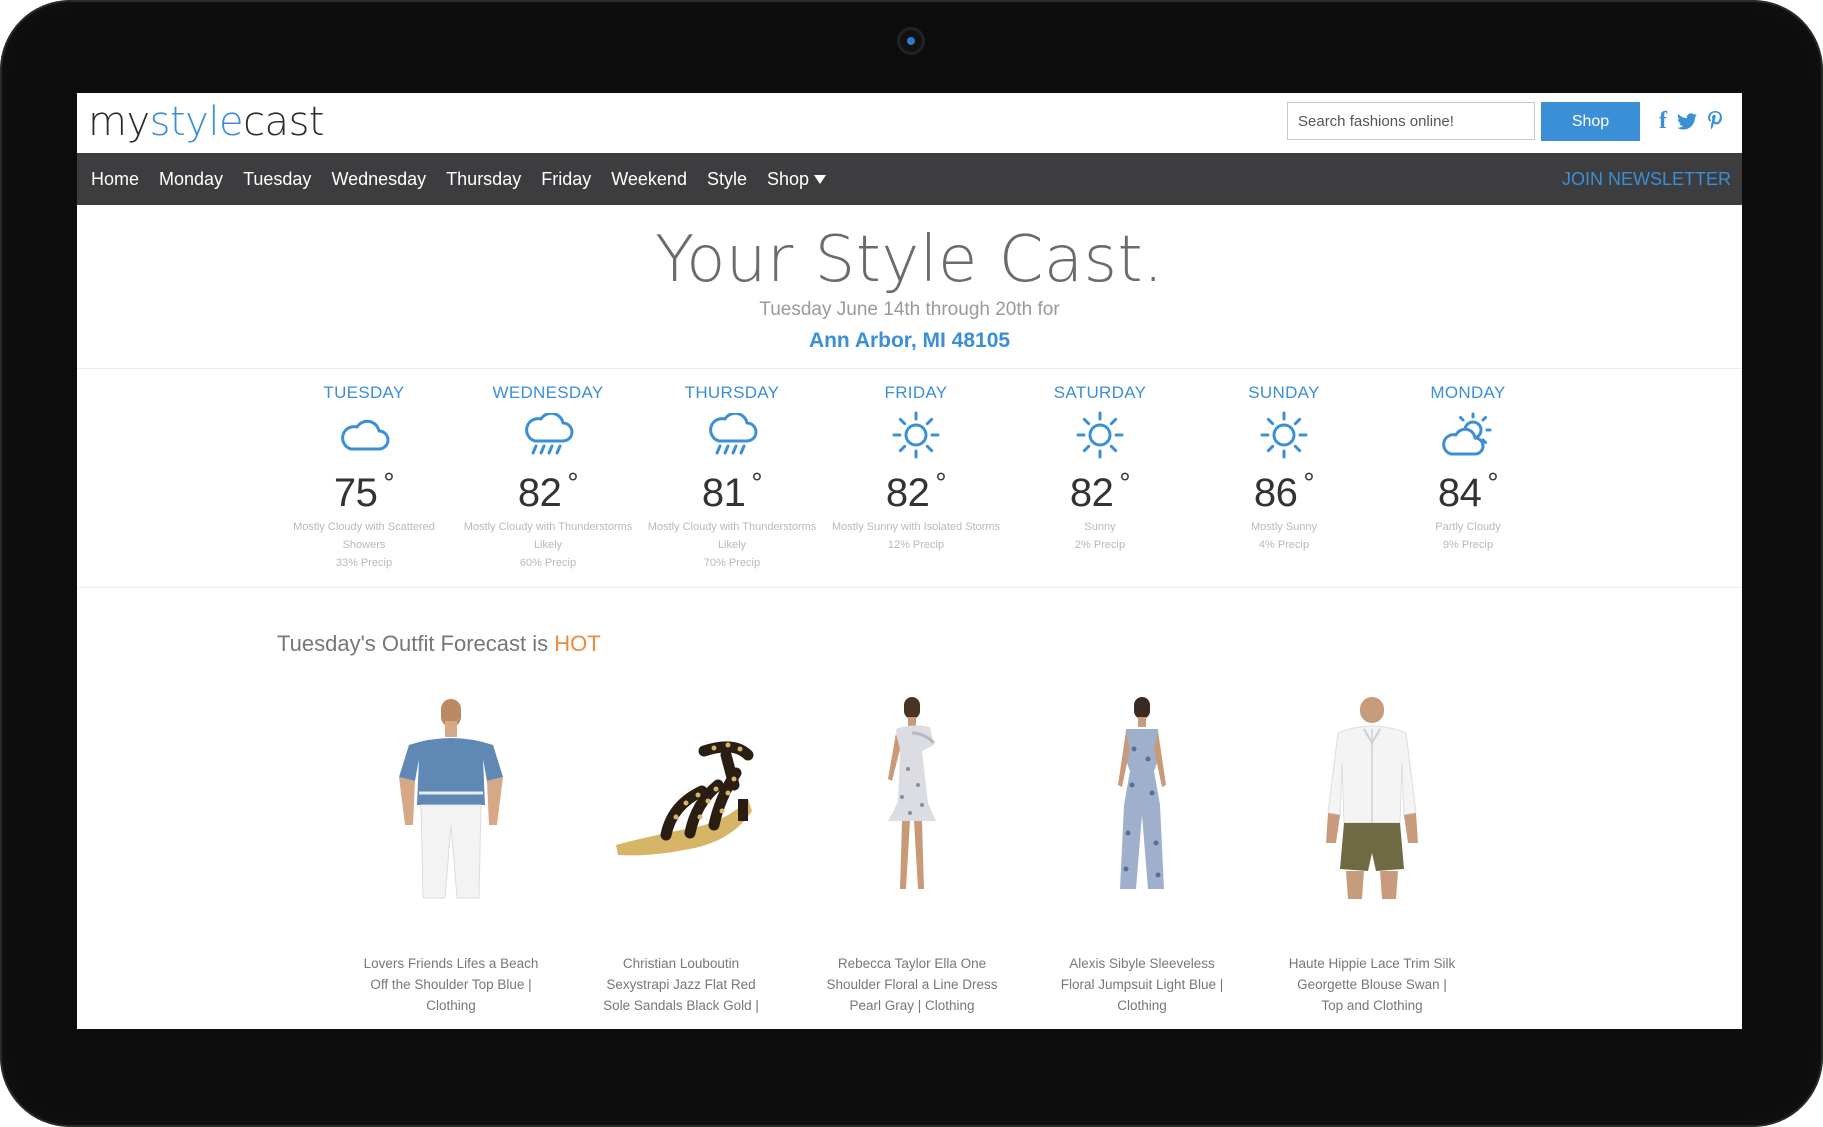  I want to click on nav-item-shop-label: Shop, so click(788, 178).